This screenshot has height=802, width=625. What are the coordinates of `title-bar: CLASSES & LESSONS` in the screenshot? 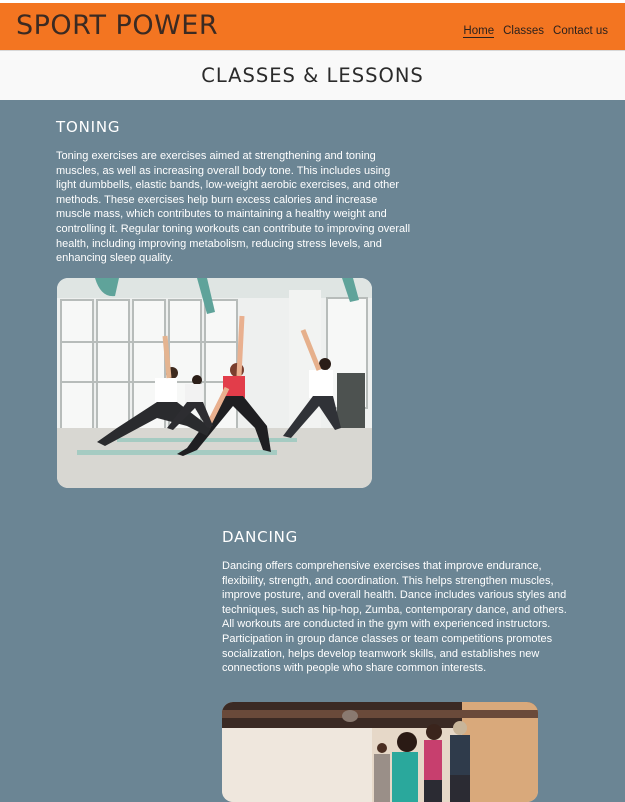 It's located at (312, 75).